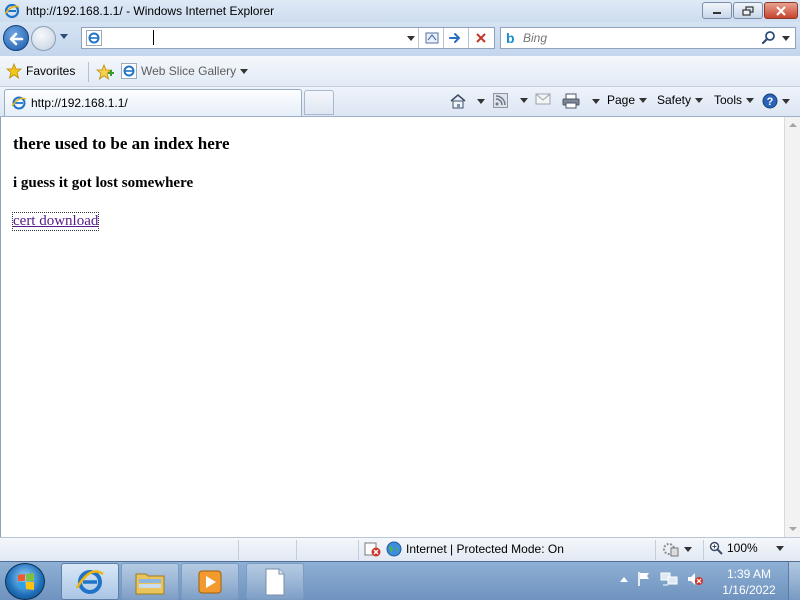 The height and width of the screenshot is (600, 800). I want to click on minimize-icon, so click(717, 12).